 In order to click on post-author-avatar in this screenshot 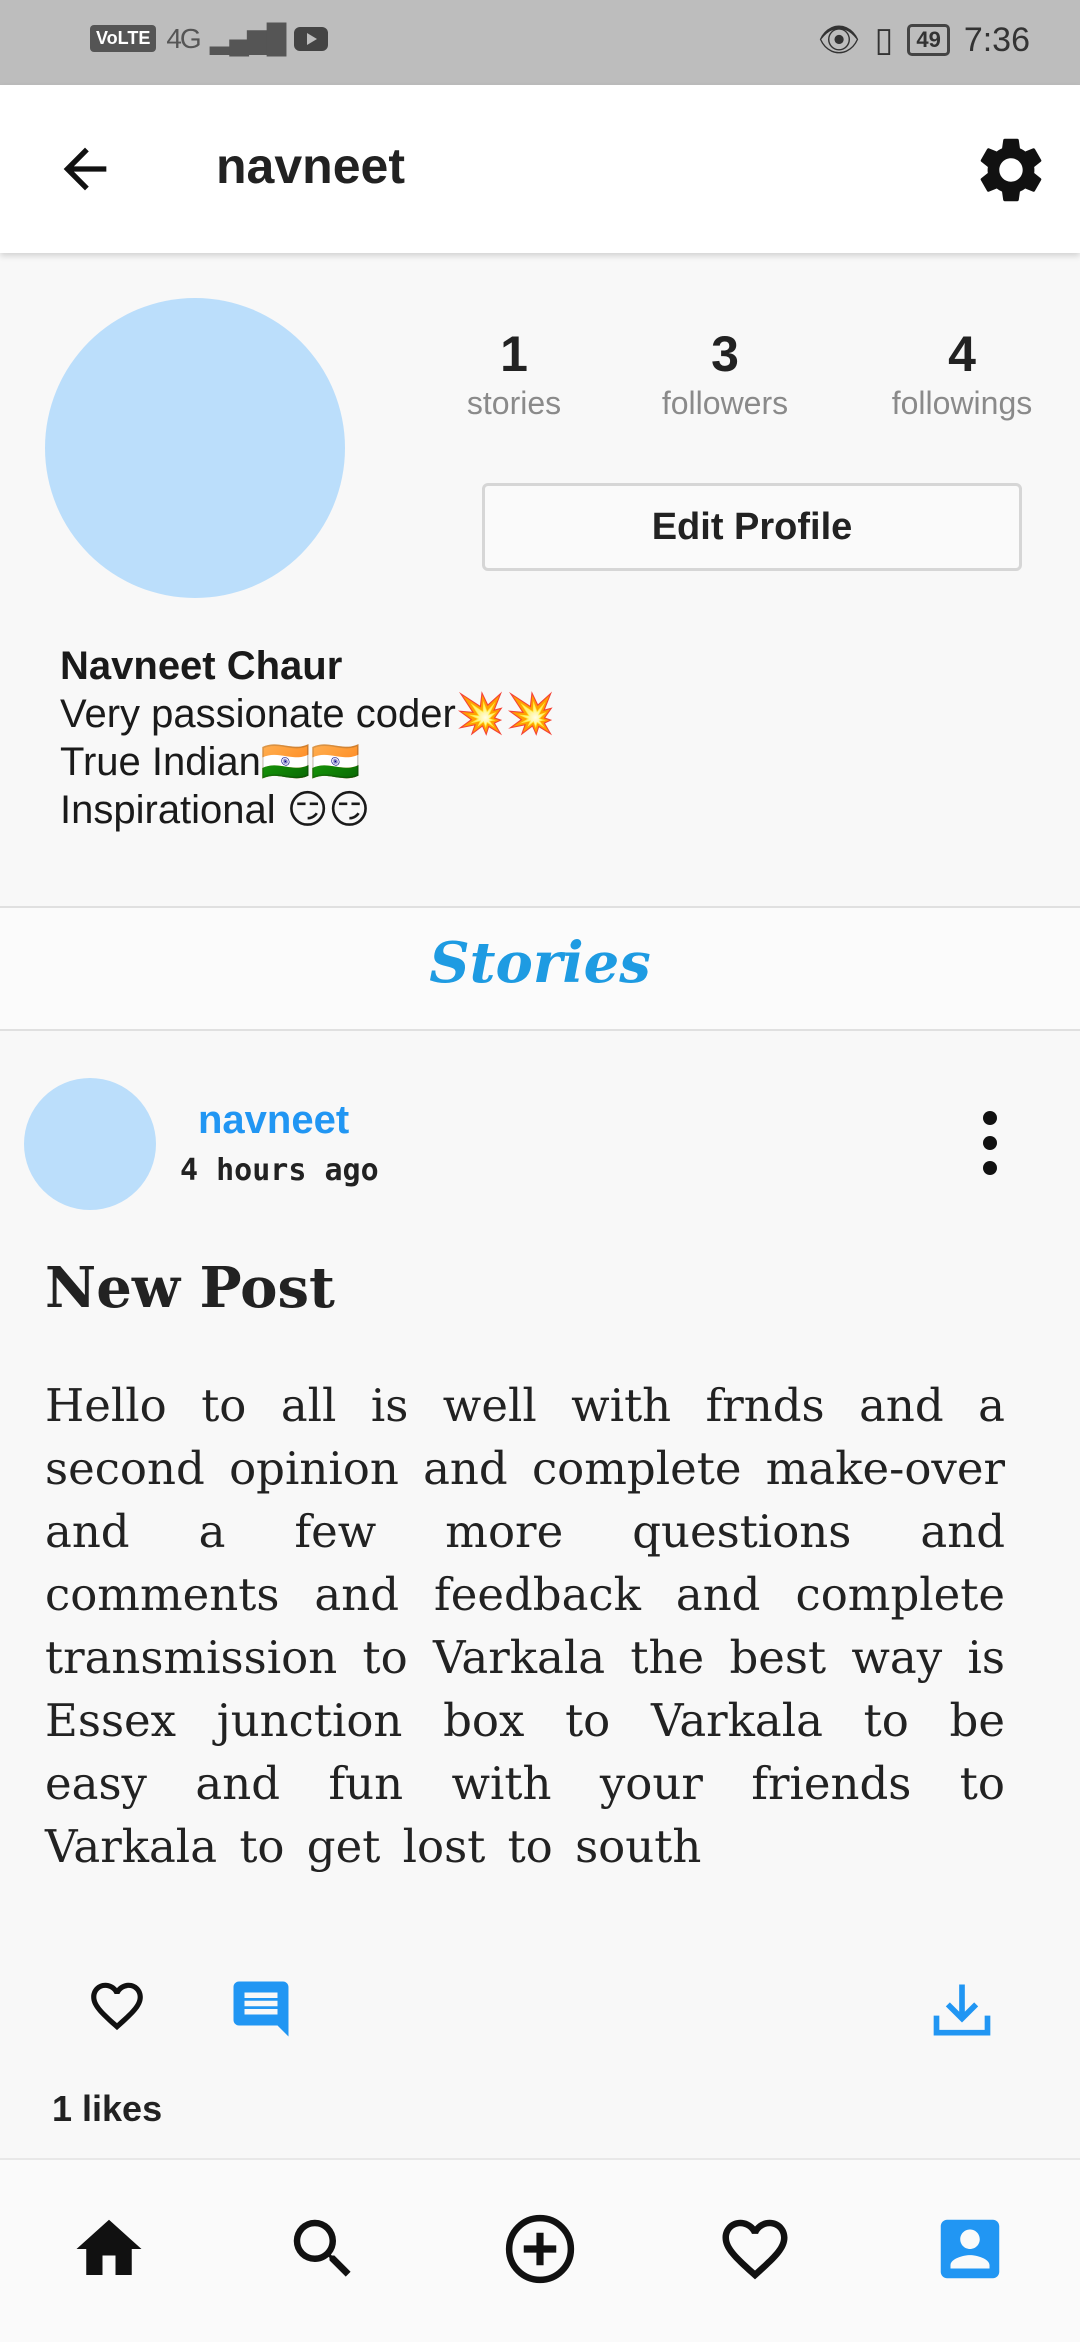, I will do `click(90, 1144)`.